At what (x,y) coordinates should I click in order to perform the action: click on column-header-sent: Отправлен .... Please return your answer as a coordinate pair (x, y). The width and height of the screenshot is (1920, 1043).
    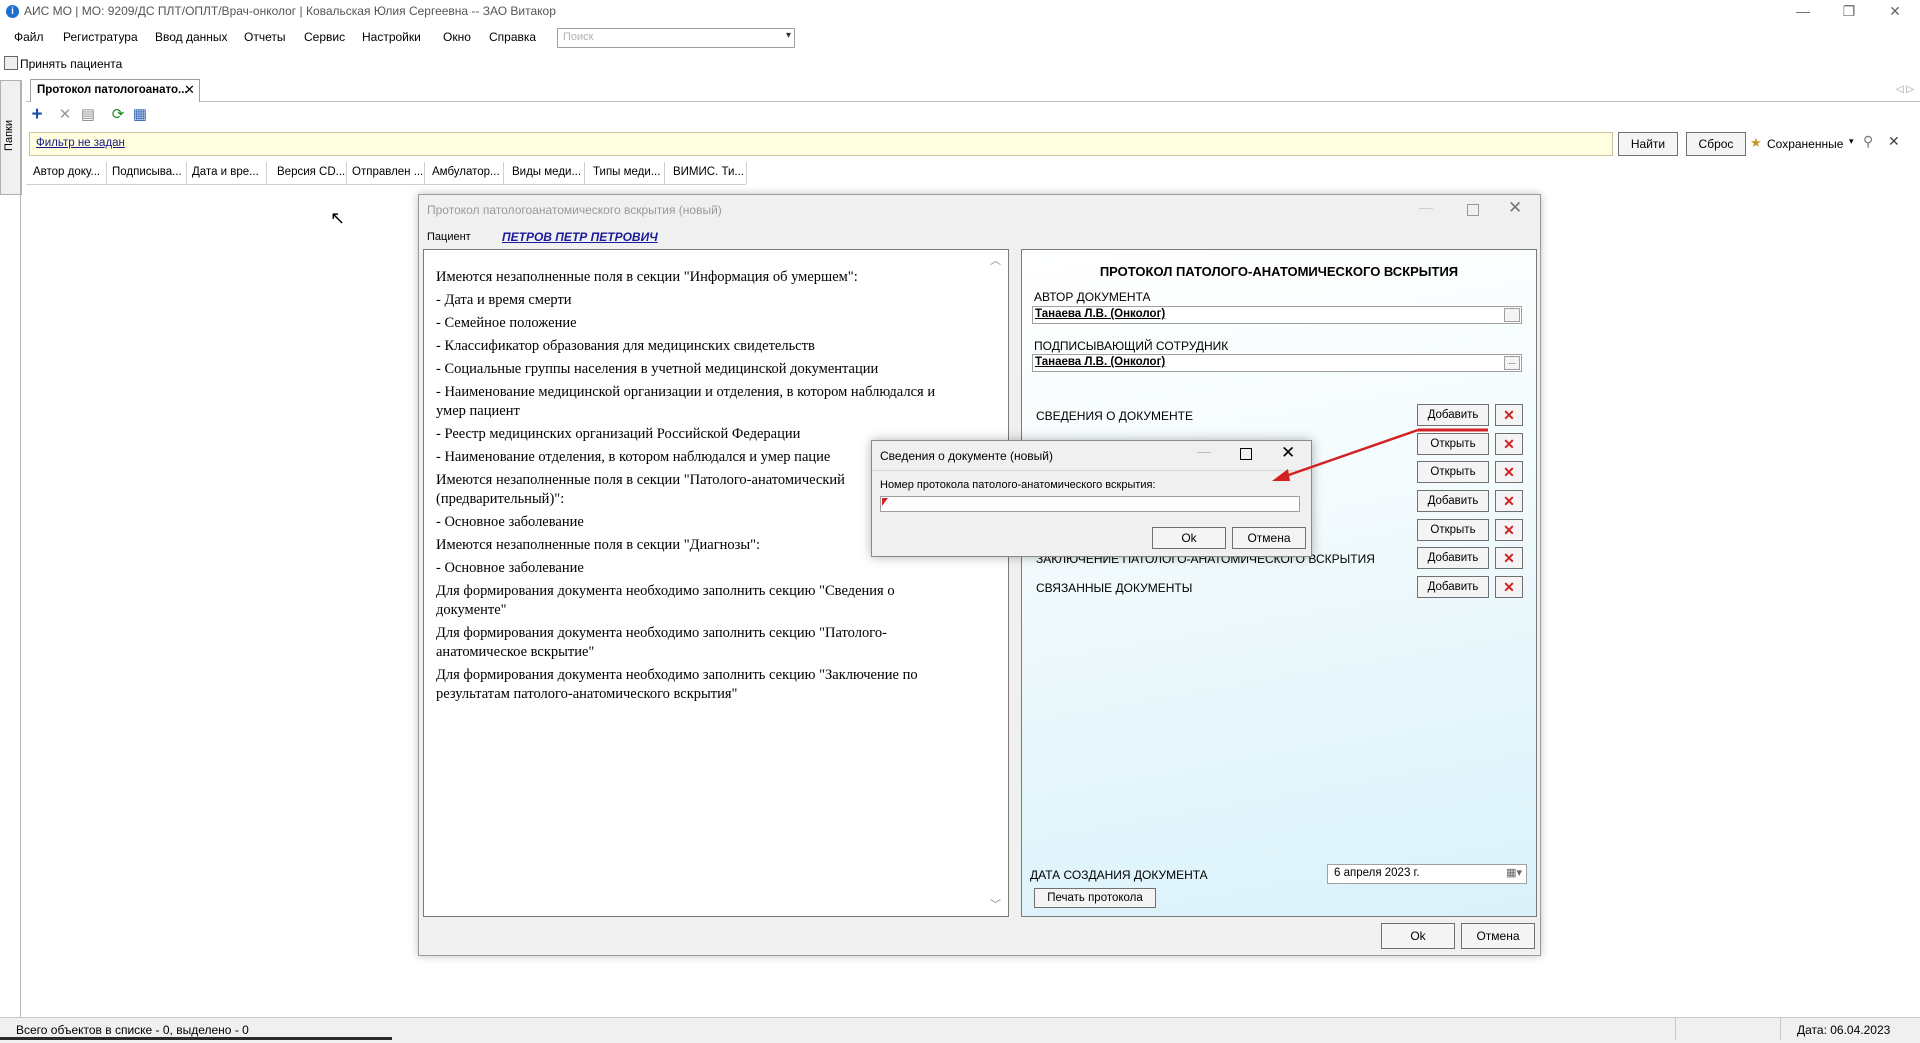
    Looking at the image, I should click on (387, 172).